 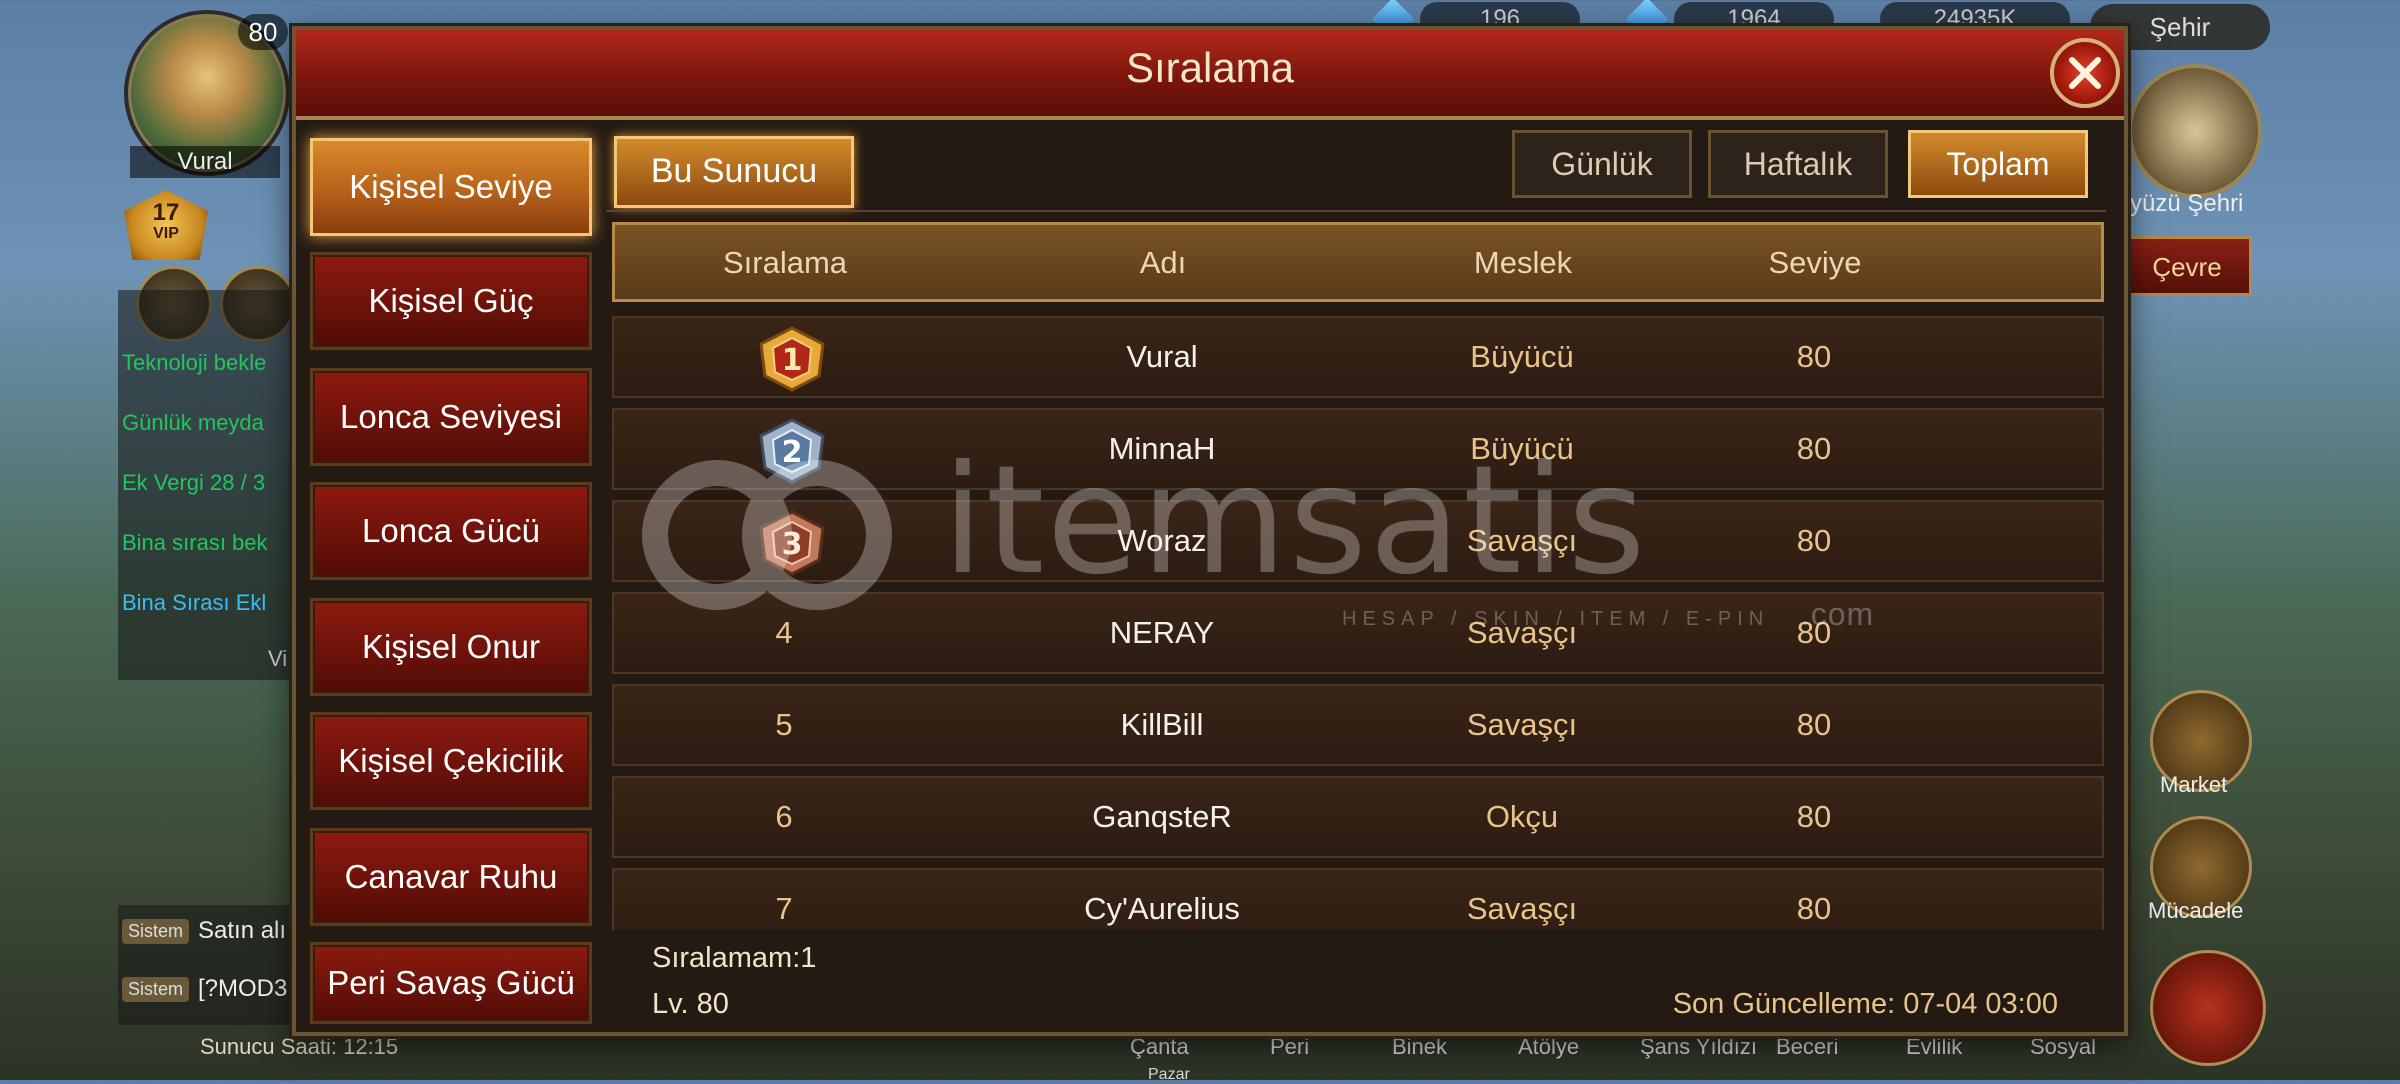 What do you see at coordinates (1815, 262) in the screenshot?
I see `column-level: Seviye` at bounding box center [1815, 262].